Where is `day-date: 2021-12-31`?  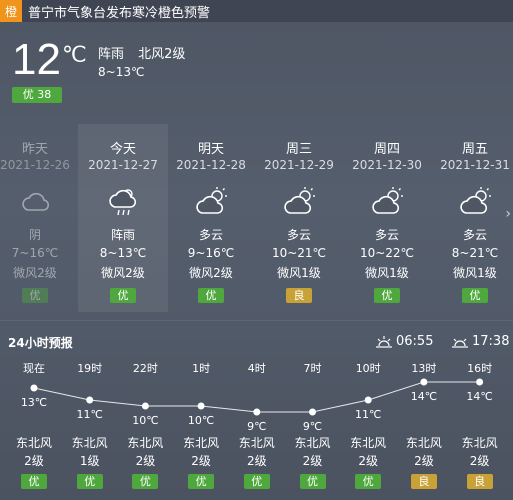
day-date: 2021-12-31 is located at coordinates (475, 165).